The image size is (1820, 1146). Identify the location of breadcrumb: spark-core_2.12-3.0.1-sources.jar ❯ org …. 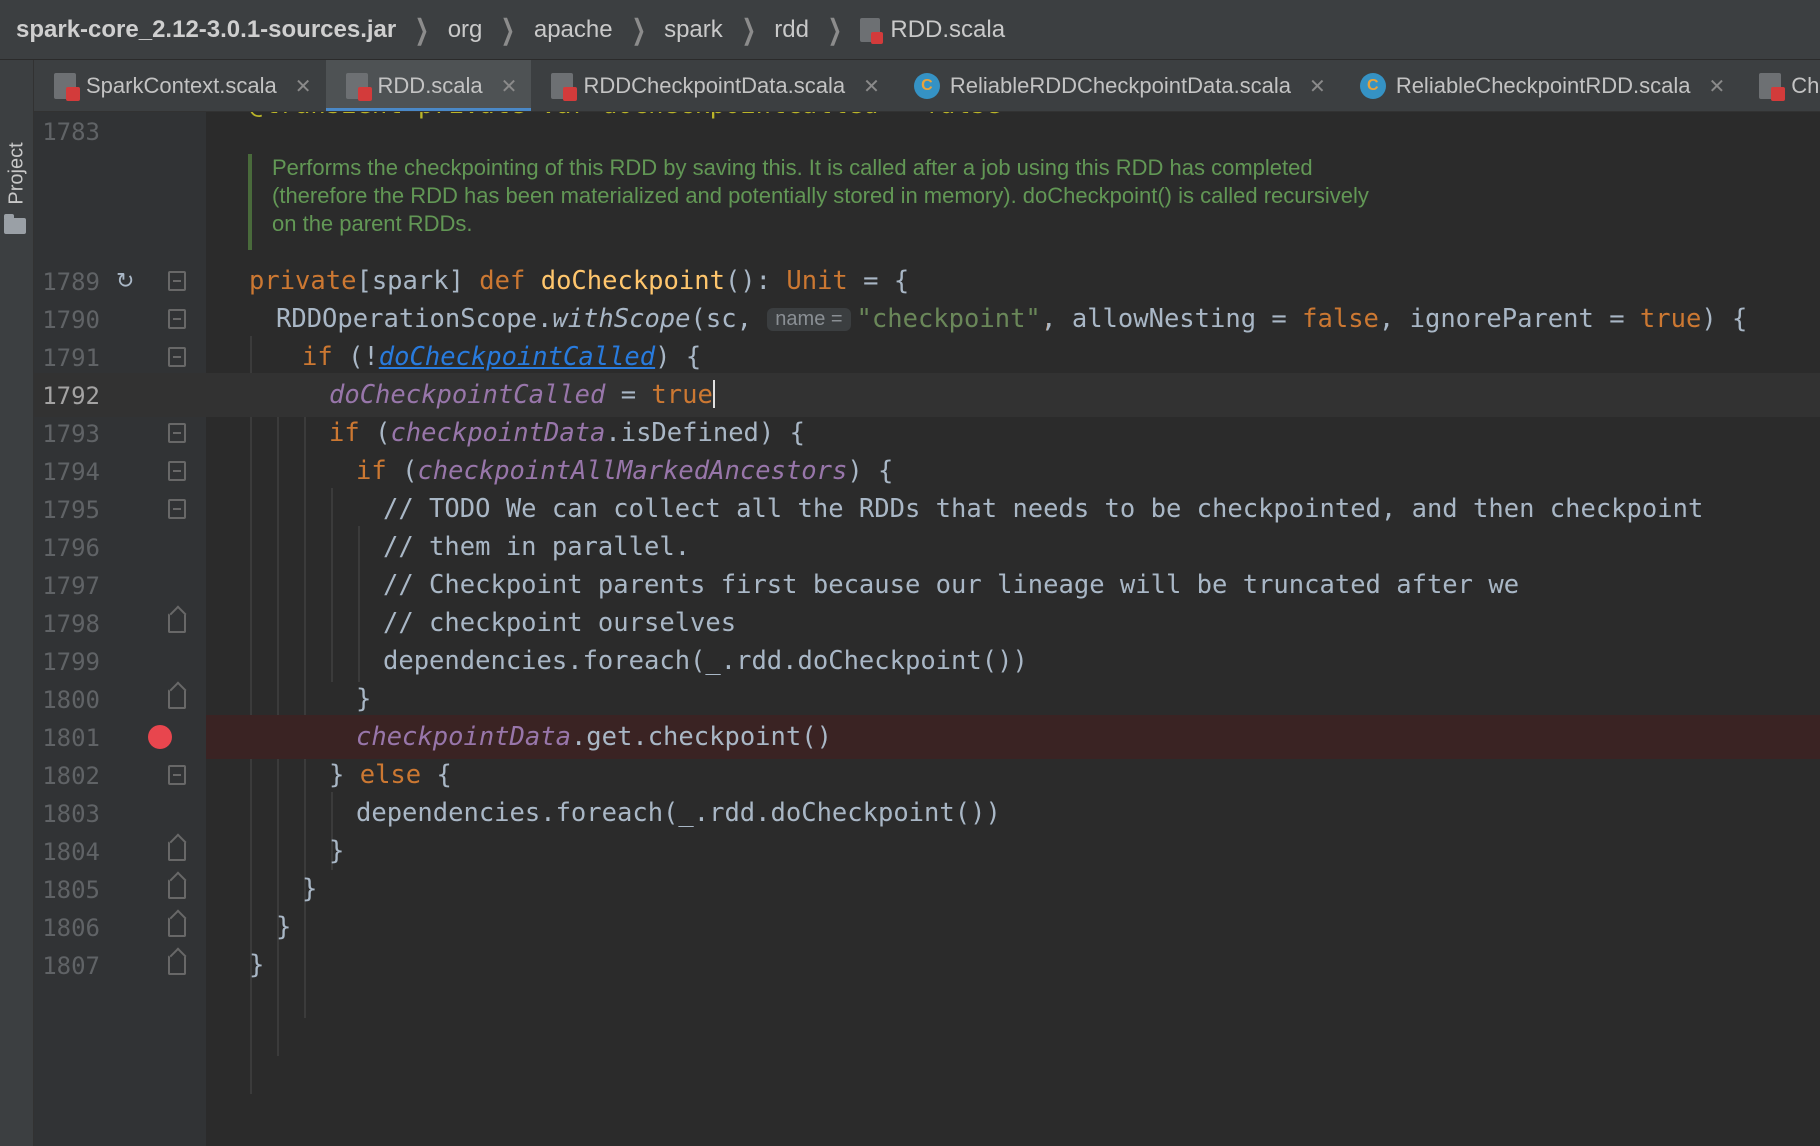
(910, 30).